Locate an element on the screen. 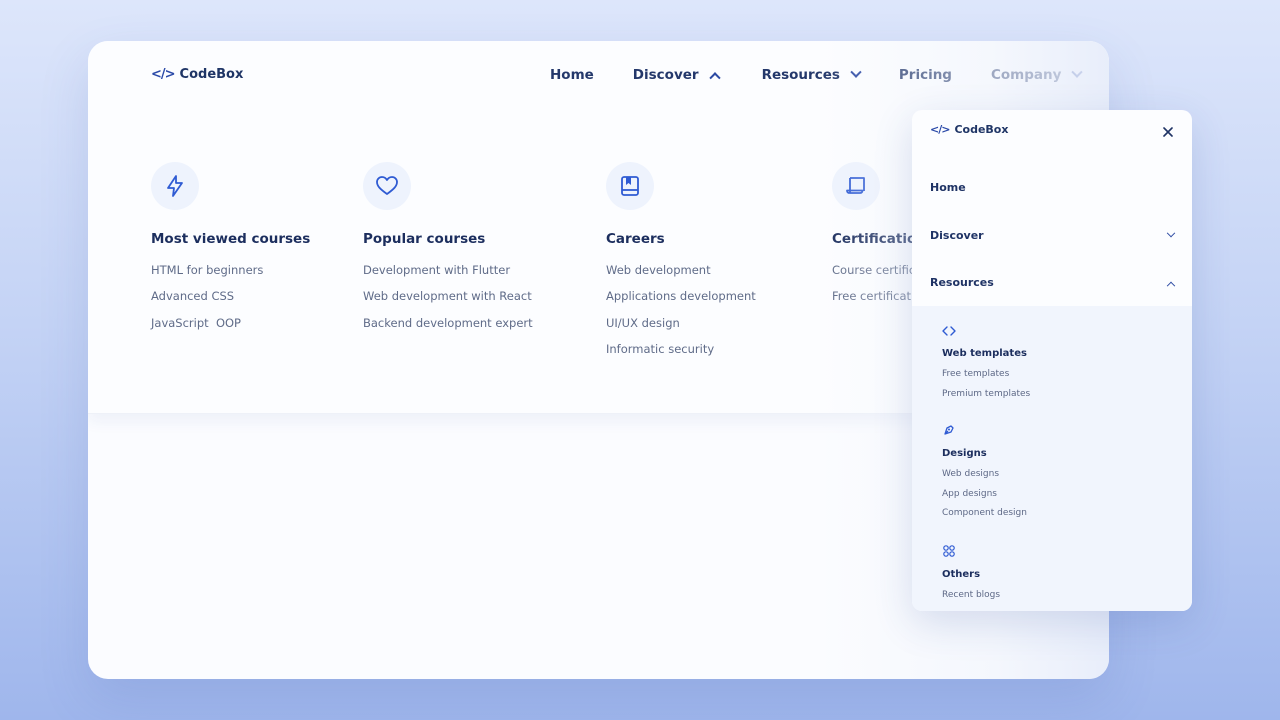  menu-link: Applications development is located at coordinates (681, 302).